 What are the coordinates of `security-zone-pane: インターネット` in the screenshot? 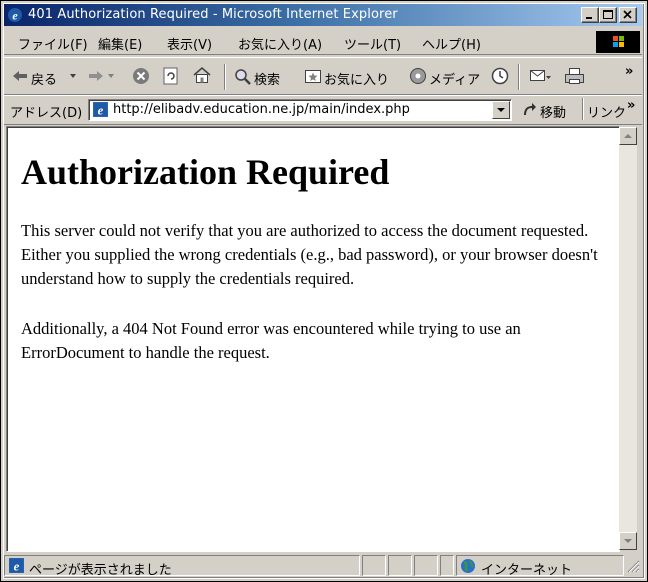 It's located at (540, 566).